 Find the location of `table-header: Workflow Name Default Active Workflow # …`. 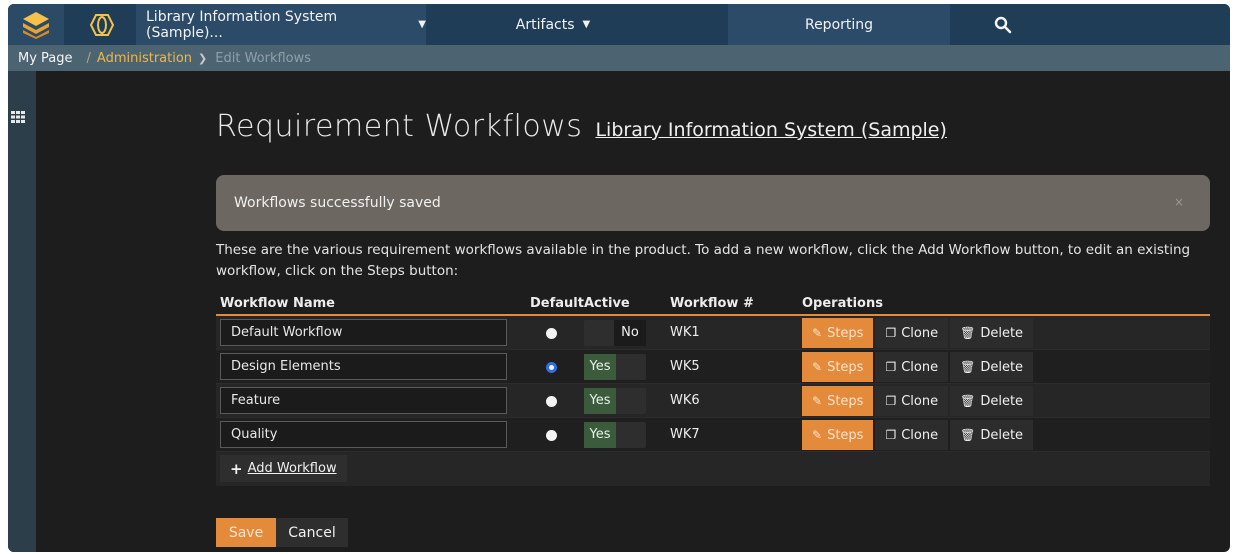

table-header: Workflow Name Default Active Workflow # … is located at coordinates (713, 305).